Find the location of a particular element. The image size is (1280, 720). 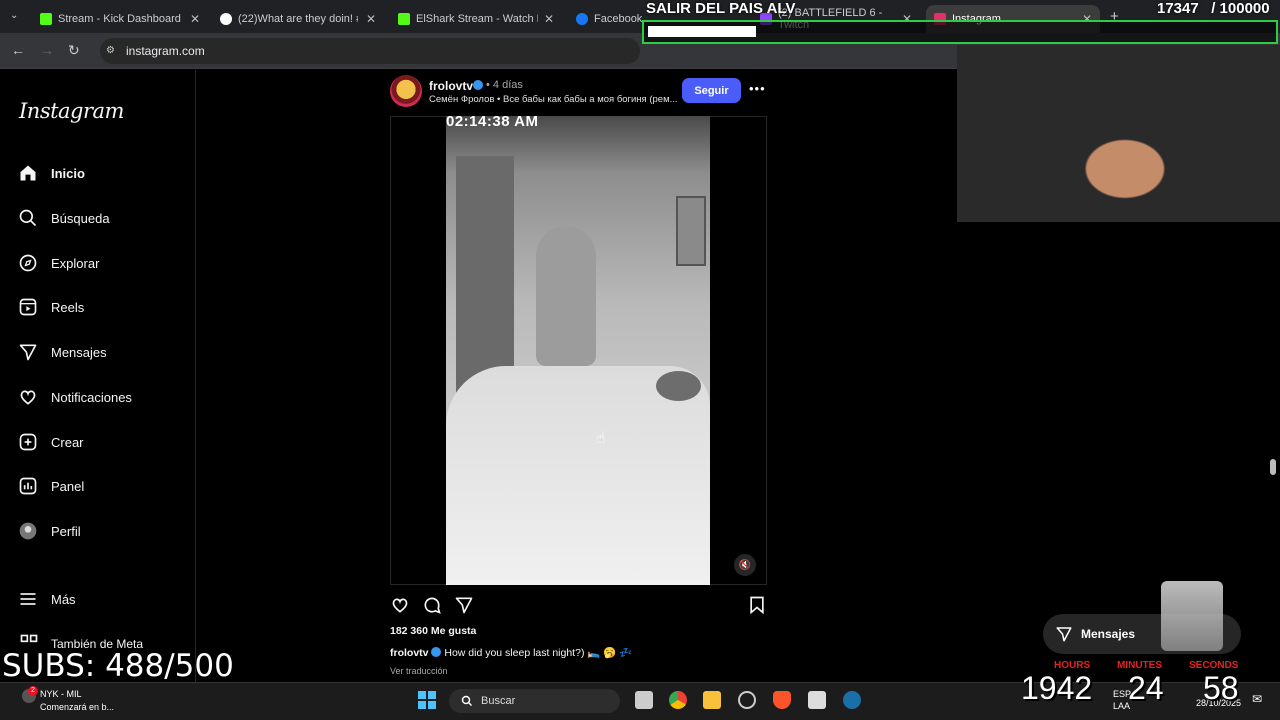

nav-label: Más is located at coordinates (63, 599).